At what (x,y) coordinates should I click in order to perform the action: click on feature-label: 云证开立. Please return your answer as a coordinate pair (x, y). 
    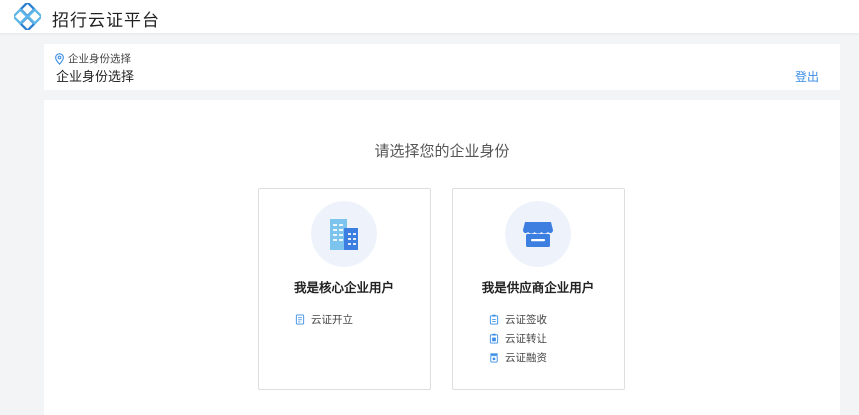
    Looking at the image, I should click on (332, 320).